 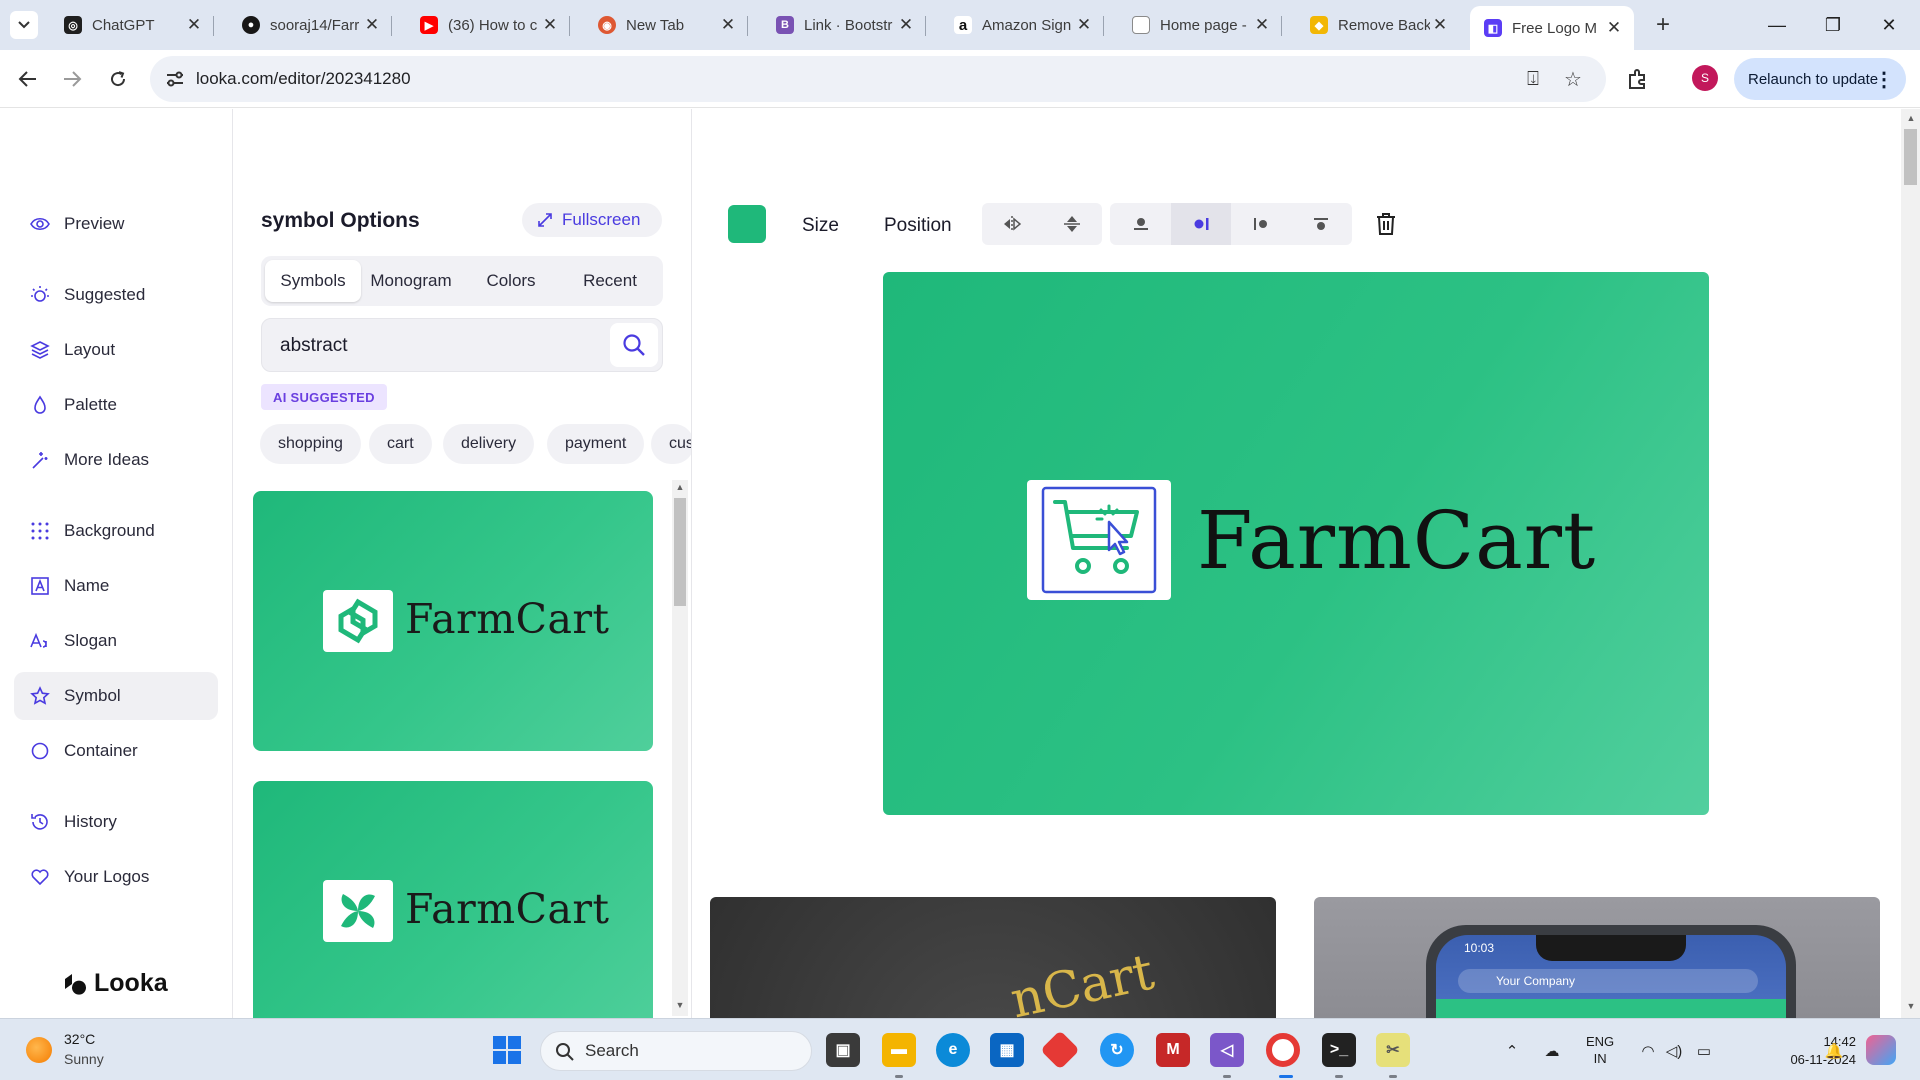 I want to click on nav-item-background: Background, so click(x=116, y=531).